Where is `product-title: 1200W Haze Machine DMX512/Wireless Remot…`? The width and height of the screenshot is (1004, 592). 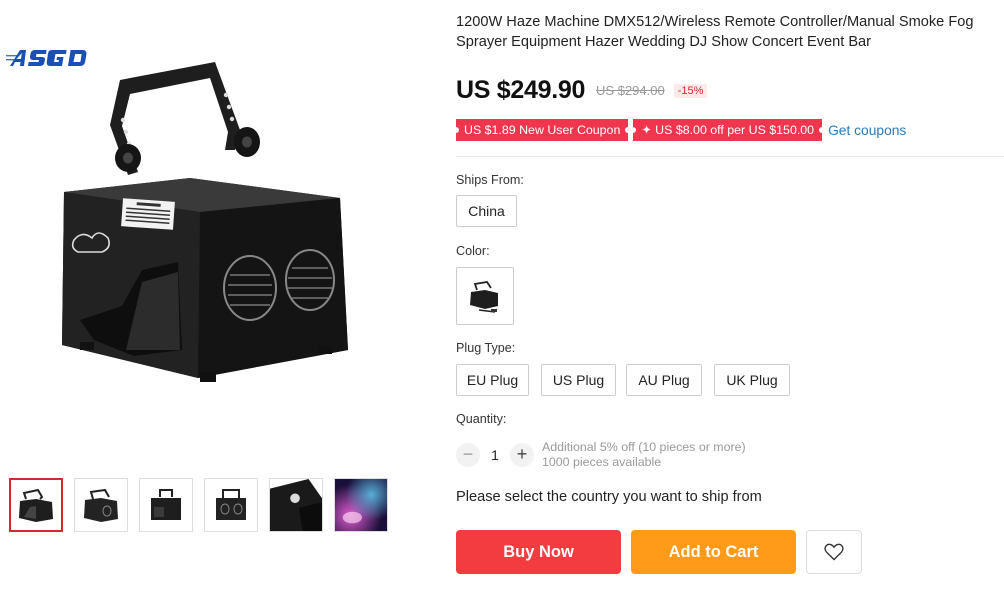 product-title: 1200W Haze Machine DMX512/Wireless Remot… is located at coordinates (715, 32).